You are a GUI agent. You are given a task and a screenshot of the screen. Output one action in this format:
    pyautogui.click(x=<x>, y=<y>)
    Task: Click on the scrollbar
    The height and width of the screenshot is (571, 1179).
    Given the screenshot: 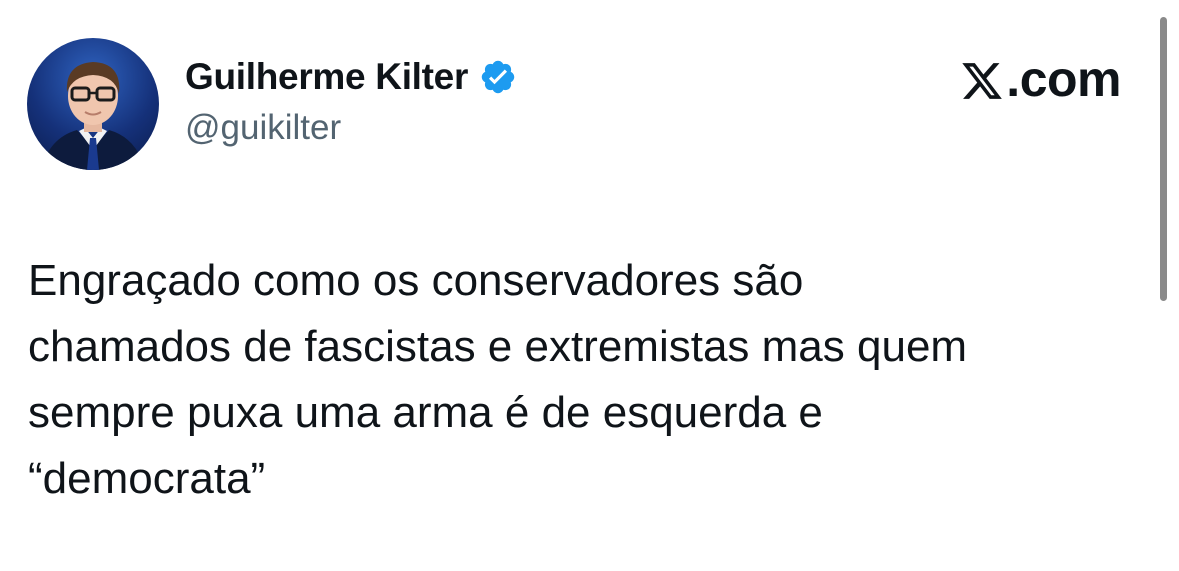 What is the action you would take?
    pyautogui.click(x=1163, y=159)
    